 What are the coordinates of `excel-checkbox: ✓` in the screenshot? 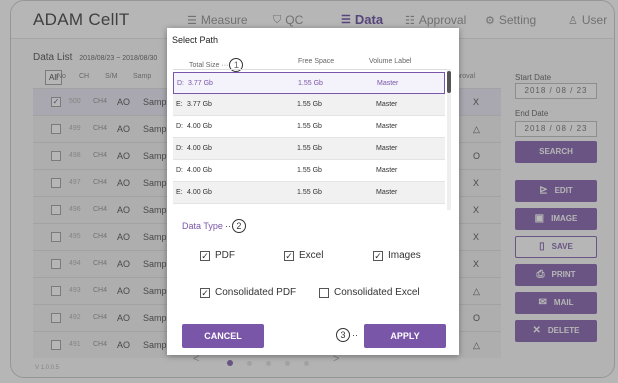 It's located at (289, 255).